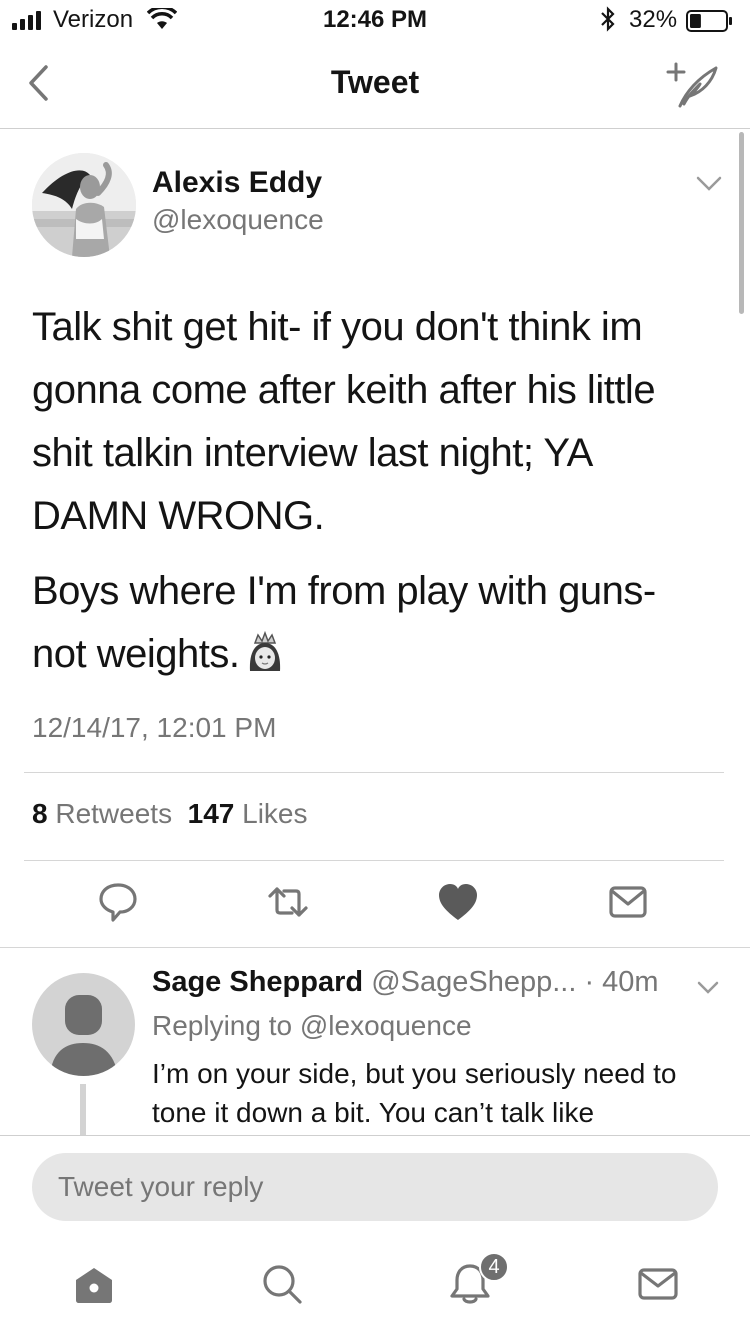  What do you see at coordinates (83, 1024) in the screenshot?
I see `reply-avatar` at bounding box center [83, 1024].